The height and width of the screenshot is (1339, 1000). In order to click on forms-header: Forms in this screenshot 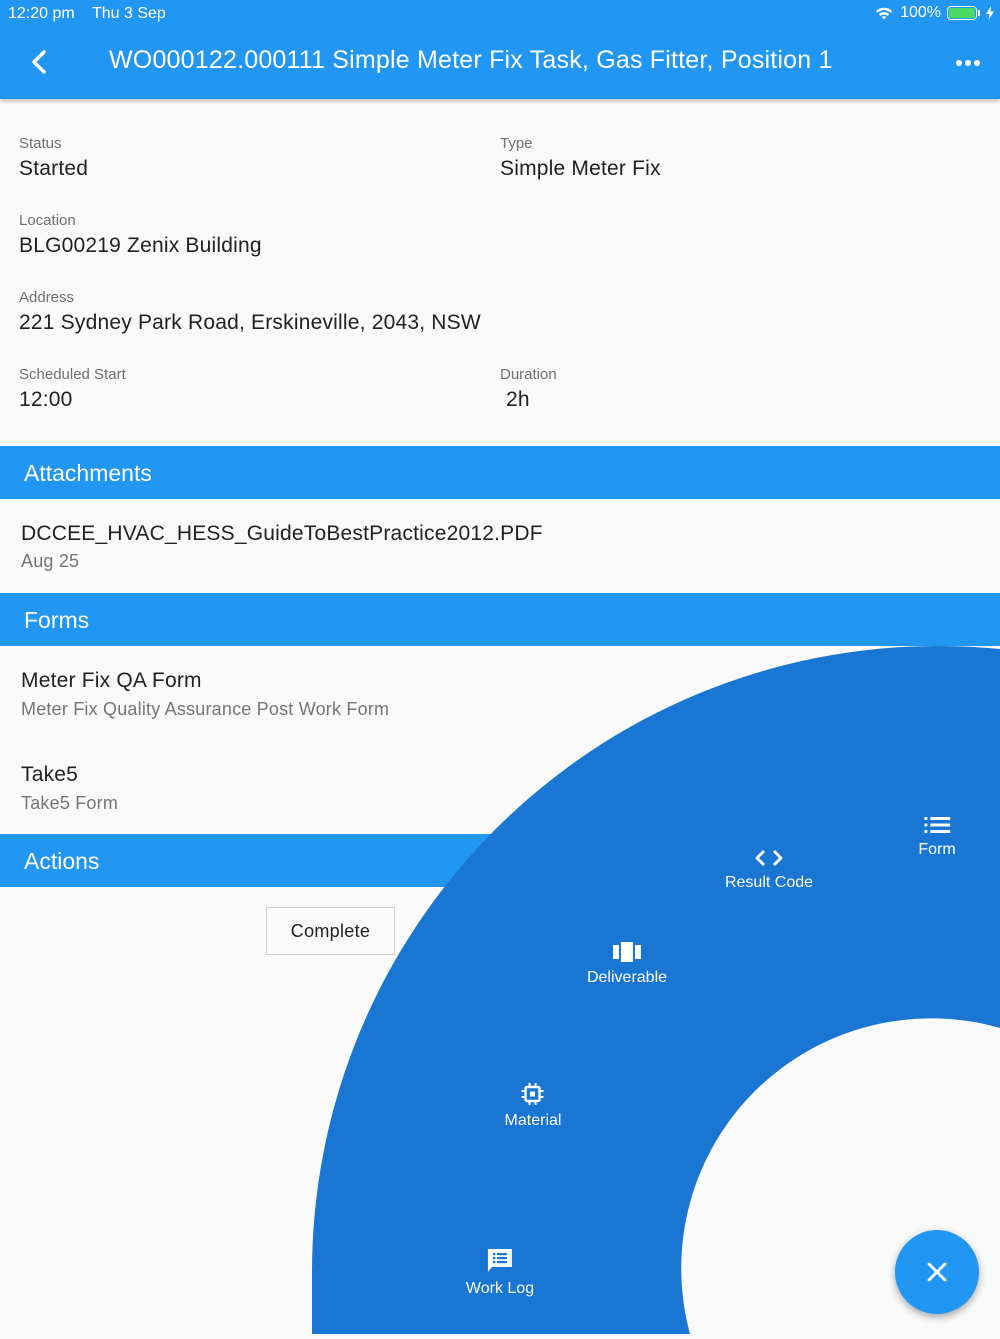, I will do `click(500, 619)`.